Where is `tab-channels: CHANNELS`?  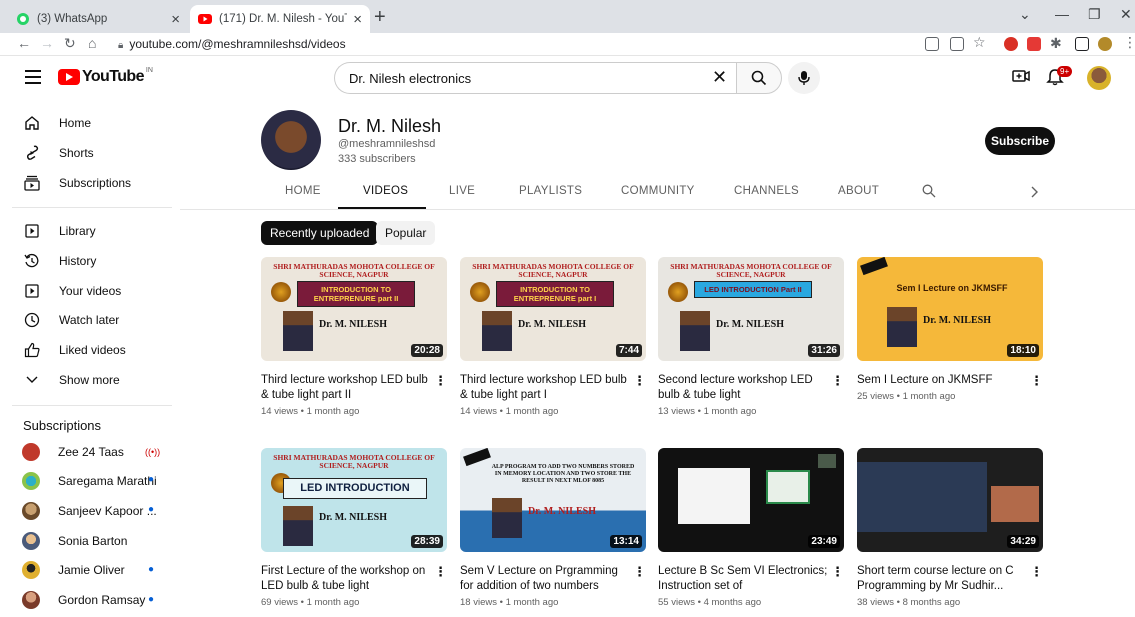
tab-channels: CHANNELS is located at coordinates (766, 191).